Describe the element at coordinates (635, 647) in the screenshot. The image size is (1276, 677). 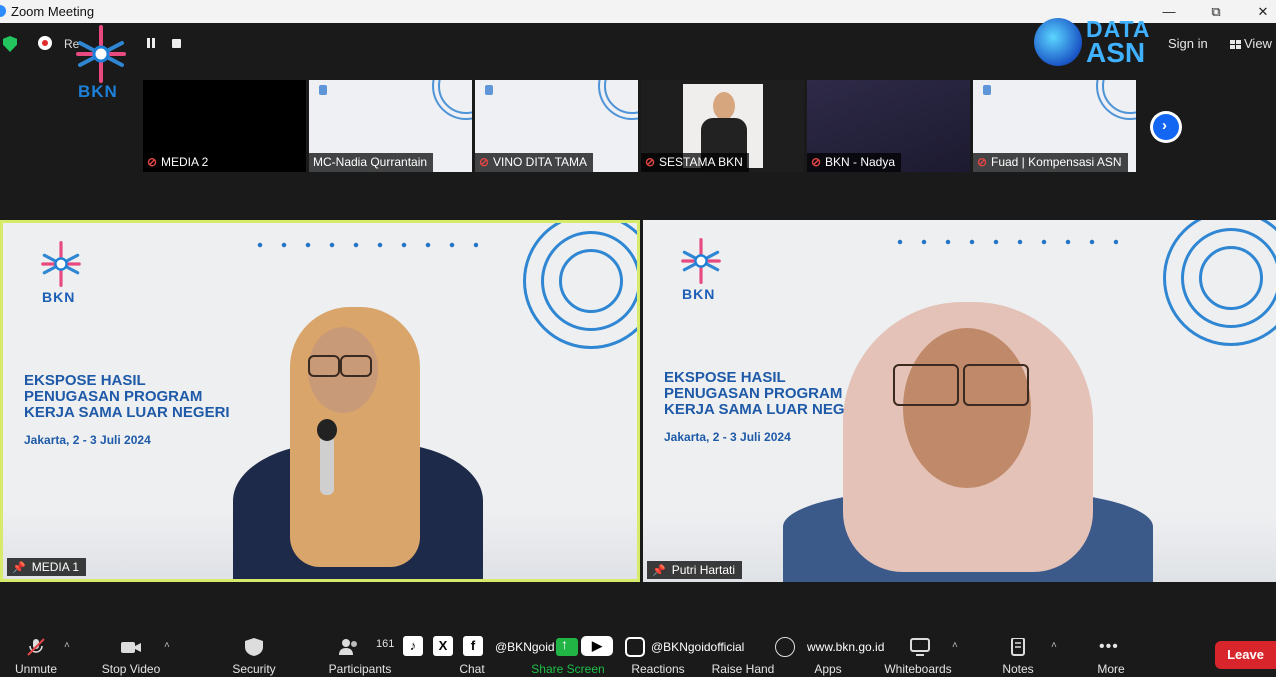
I see `instagram-icon` at that location.